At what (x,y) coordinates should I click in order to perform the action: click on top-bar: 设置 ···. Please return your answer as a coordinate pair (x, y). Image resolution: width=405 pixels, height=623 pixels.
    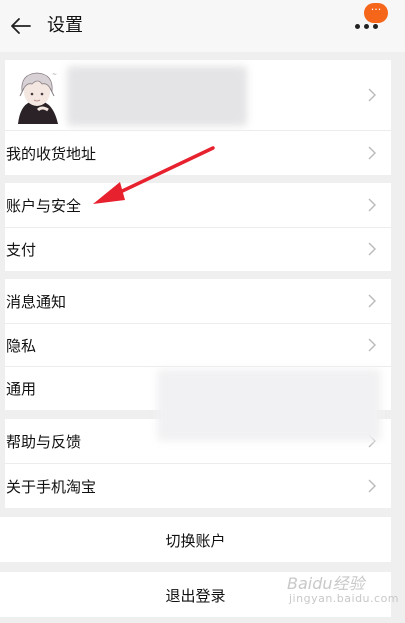
    Looking at the image, I should click on (202, 26).